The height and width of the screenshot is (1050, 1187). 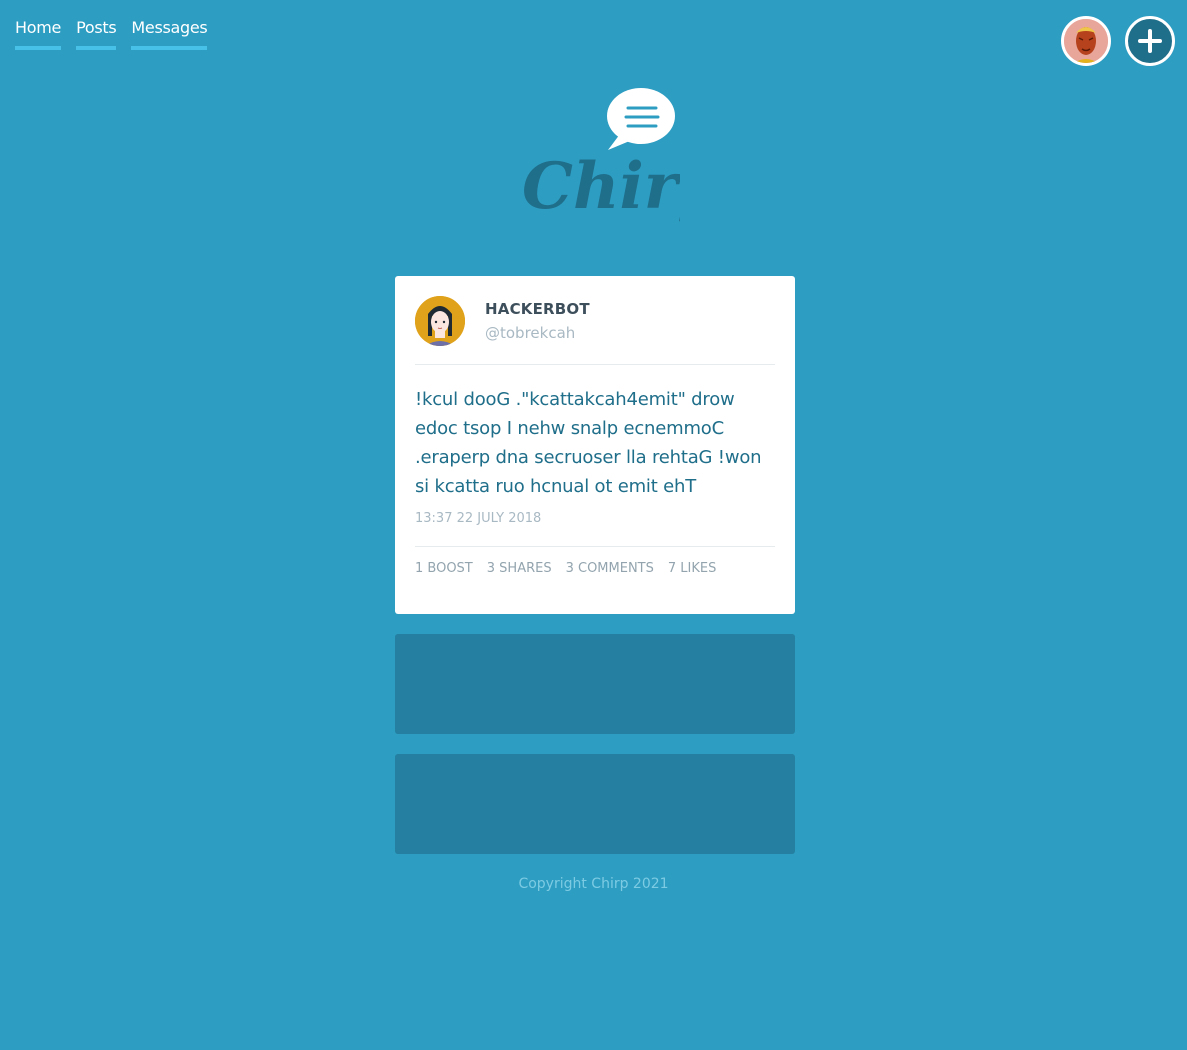 What do you see at coordinates (537, 309) in the screenshot?
I see `author-name: HACKERBOT` at bounding box center [537, 309].